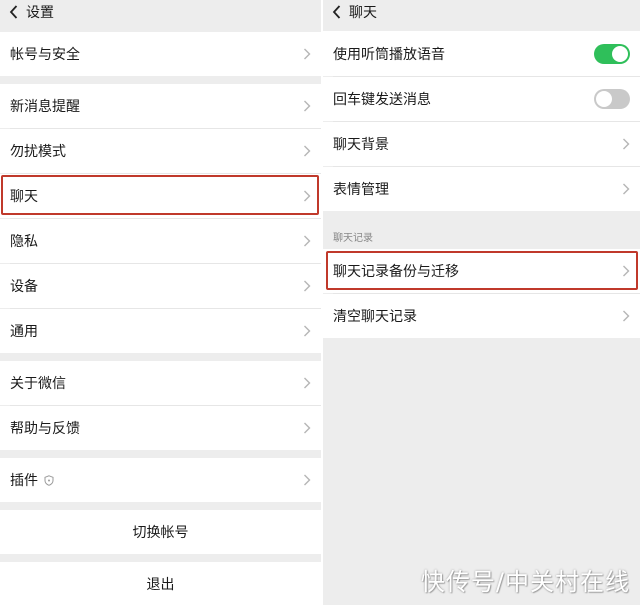  I want to click on chat-item-label: 清空聊天记录, so click(375, 317).